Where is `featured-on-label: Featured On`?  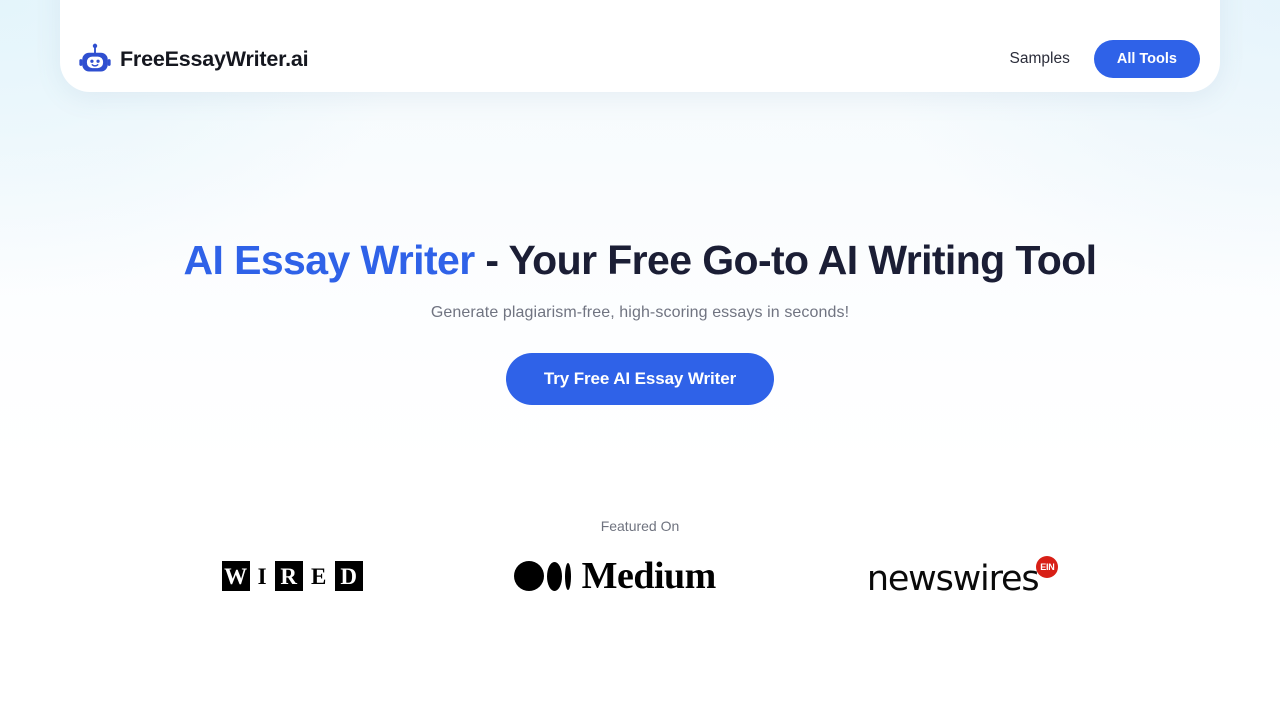
featured-on-label: Featured On is located at coordinates (640, 526).